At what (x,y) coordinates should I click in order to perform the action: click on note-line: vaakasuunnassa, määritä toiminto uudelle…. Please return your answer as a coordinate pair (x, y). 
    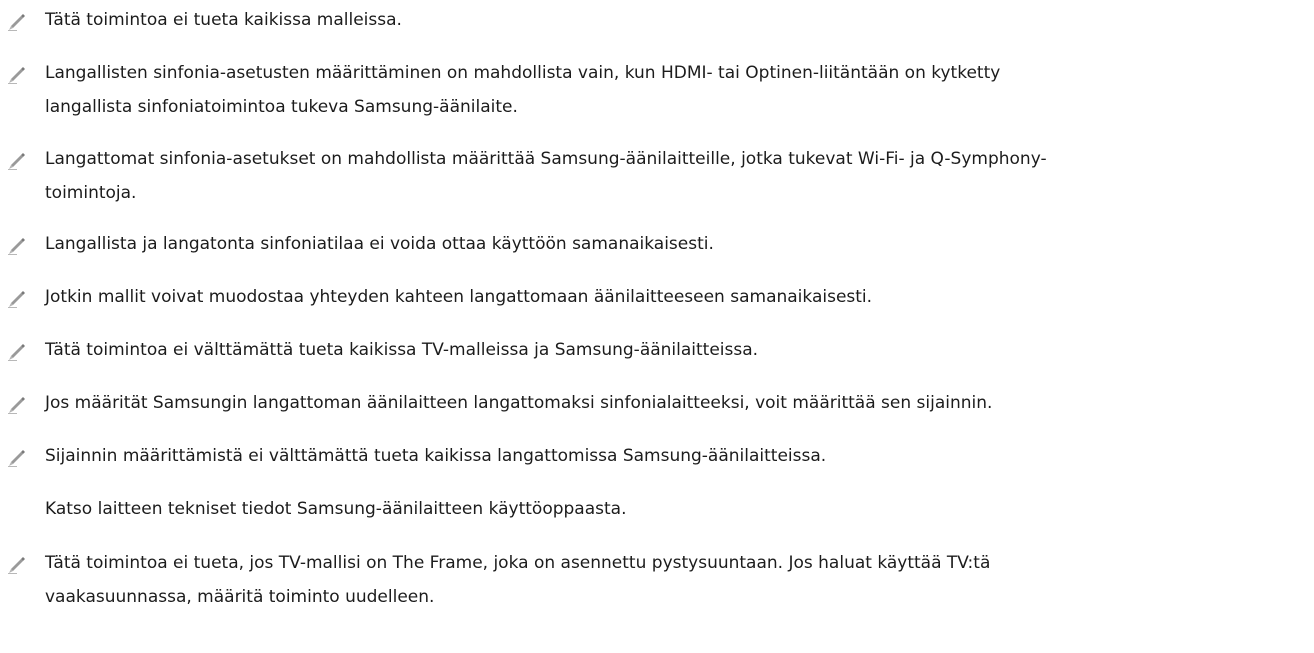
    Looking at the image, I should click on (240, 597).